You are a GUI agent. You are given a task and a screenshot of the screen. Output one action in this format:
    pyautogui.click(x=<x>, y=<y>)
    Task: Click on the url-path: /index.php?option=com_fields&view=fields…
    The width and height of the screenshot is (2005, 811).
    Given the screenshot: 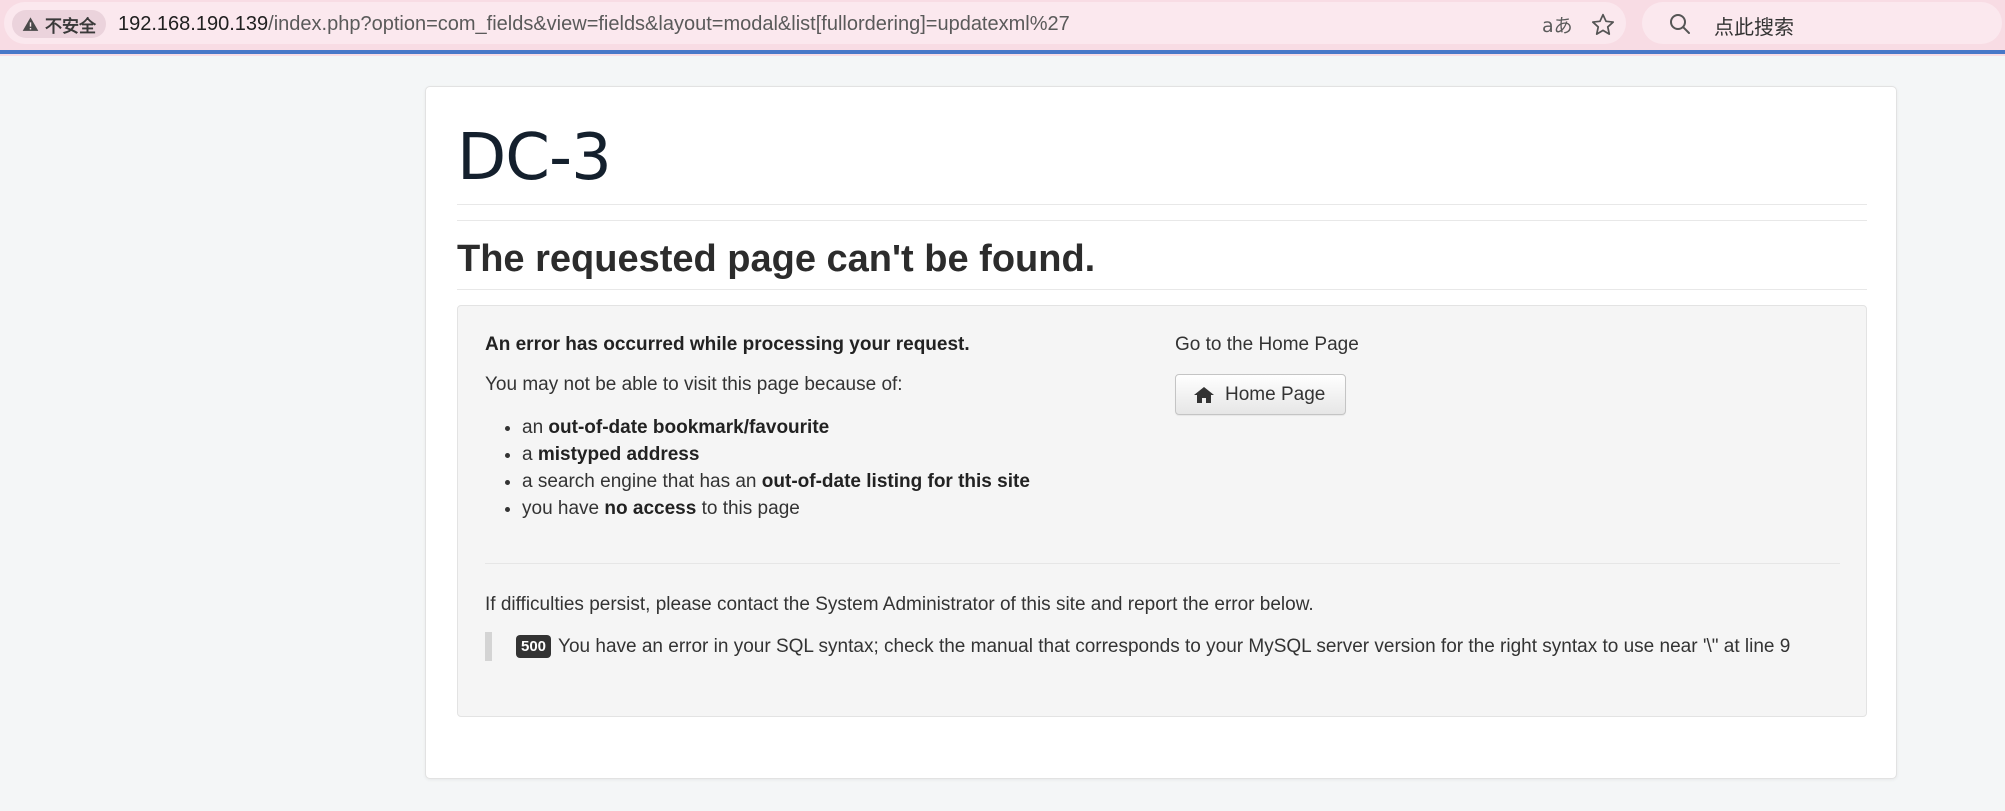 What is the action you would take?
    pyautogui.click(x=669, y=24)
    